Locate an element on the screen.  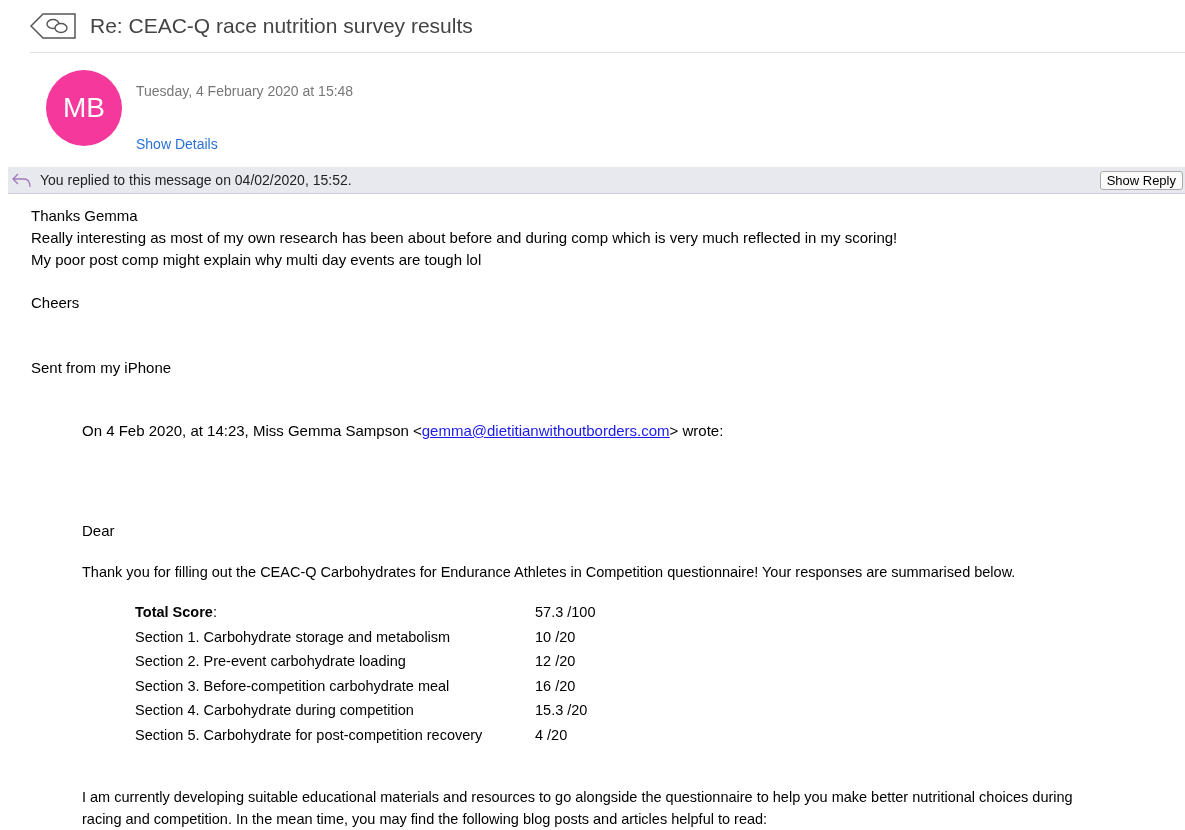
email-link: gemma@dietitianwithoutborders.com is located at coordinates (545, 430).